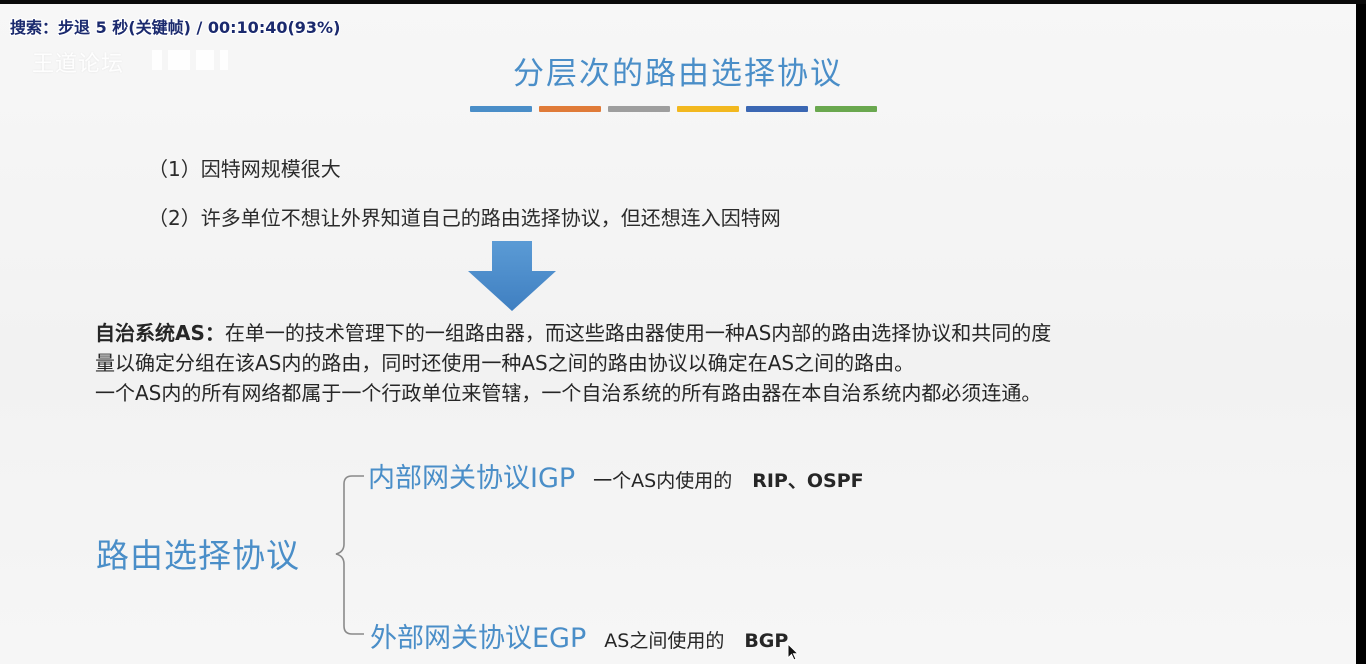 This screenshot has height=664, width=1366. Describe the element at coordinates (175, 27) in the screenshot. I see `seek-status-overlay: 搜索：步退 5 秒(关键帧) / 00:10:40(93%)` at that location.